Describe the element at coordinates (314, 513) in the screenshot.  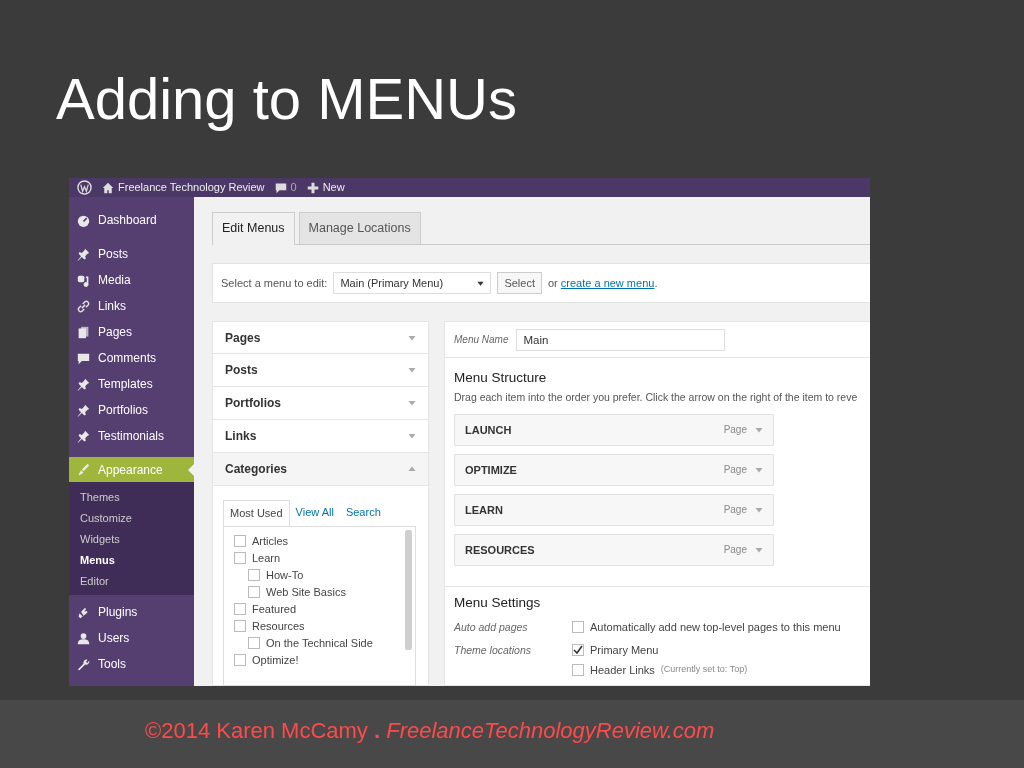
I see `tab: View All` at that location.